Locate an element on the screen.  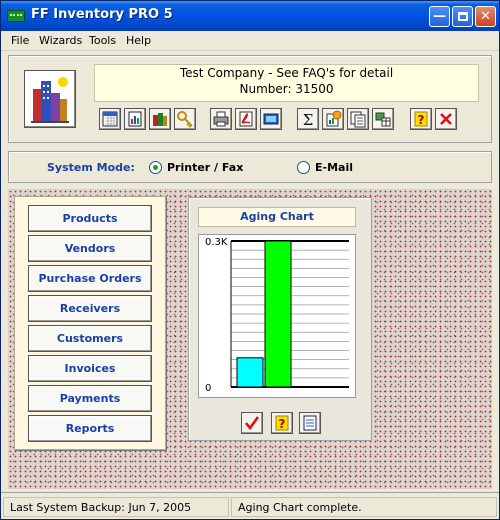
report-icon is located at coordinates (135, 119).